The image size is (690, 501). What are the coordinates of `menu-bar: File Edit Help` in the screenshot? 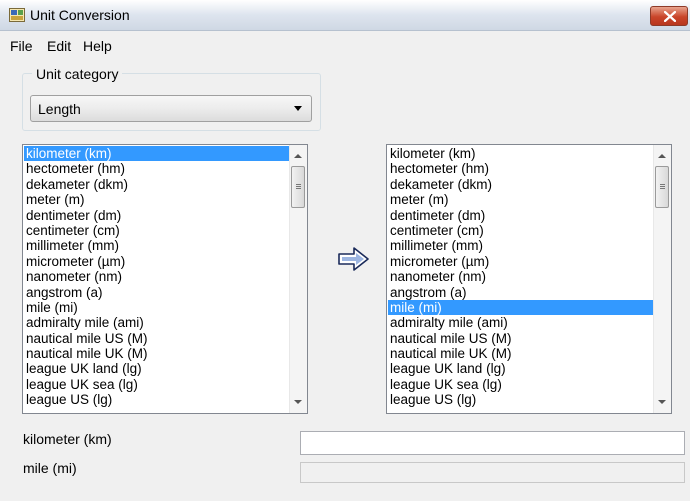 It's located at (345, 45).